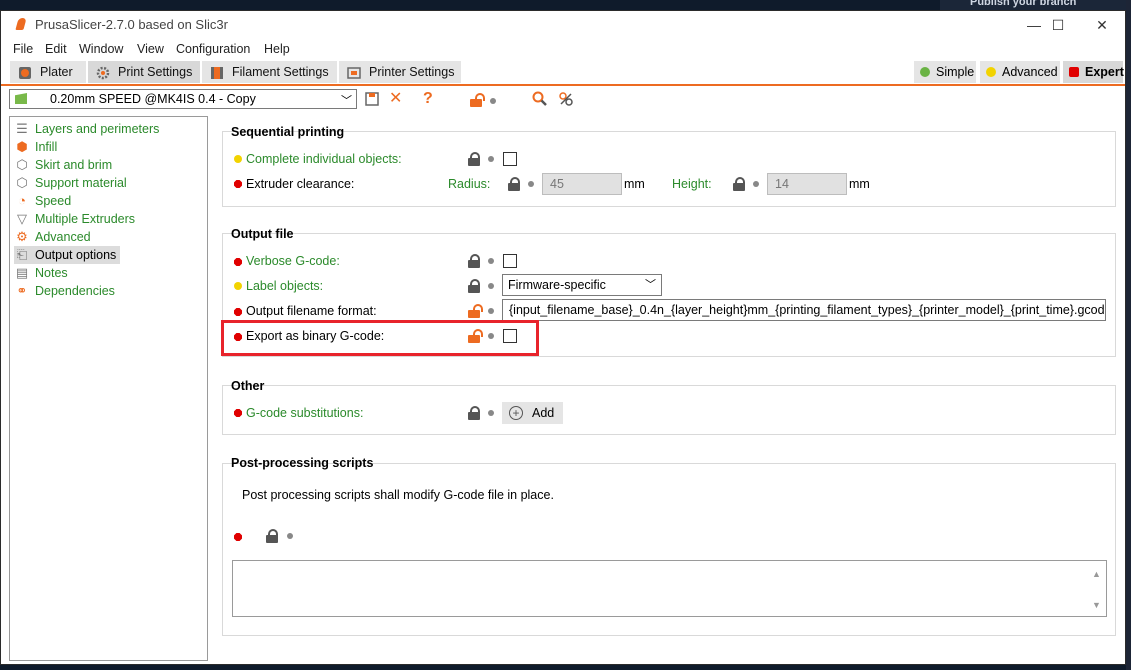 The width and height of the screenshot is (1131, 670). Describe the element at coordinates (64, 291) in the screenshot. I see `sidebar-item-dependencies: ⚭ Dependencies` at that location.